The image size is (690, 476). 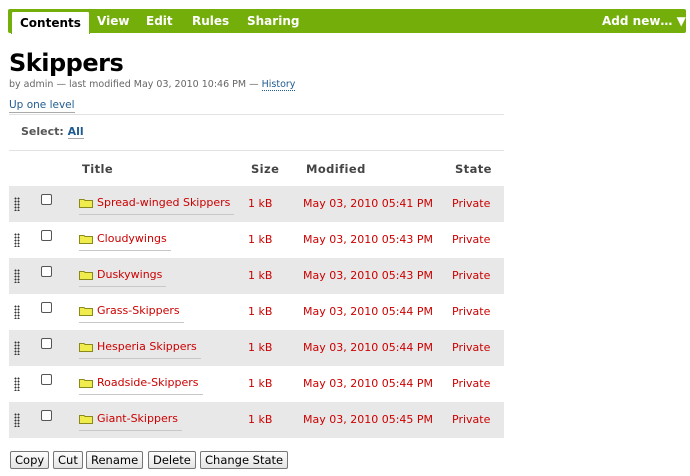 What do you see at coordinates (68, 460) in the screenshot?
I see `cut-button: Cut` at bounding box center [68, 460].